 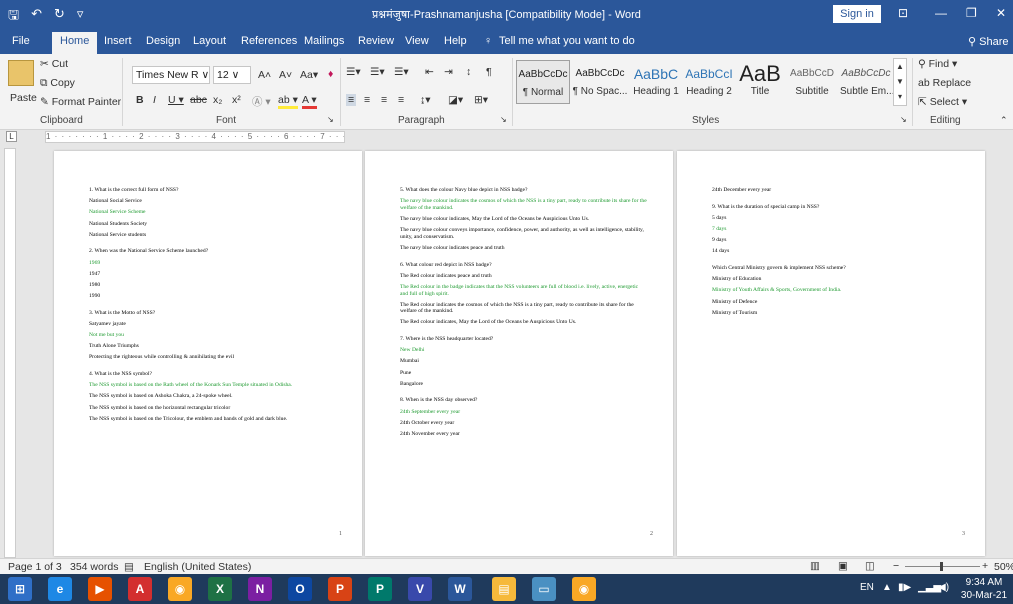 I want to click on show-hidden-icons-icon: ▲, so click(x=887, y=587).